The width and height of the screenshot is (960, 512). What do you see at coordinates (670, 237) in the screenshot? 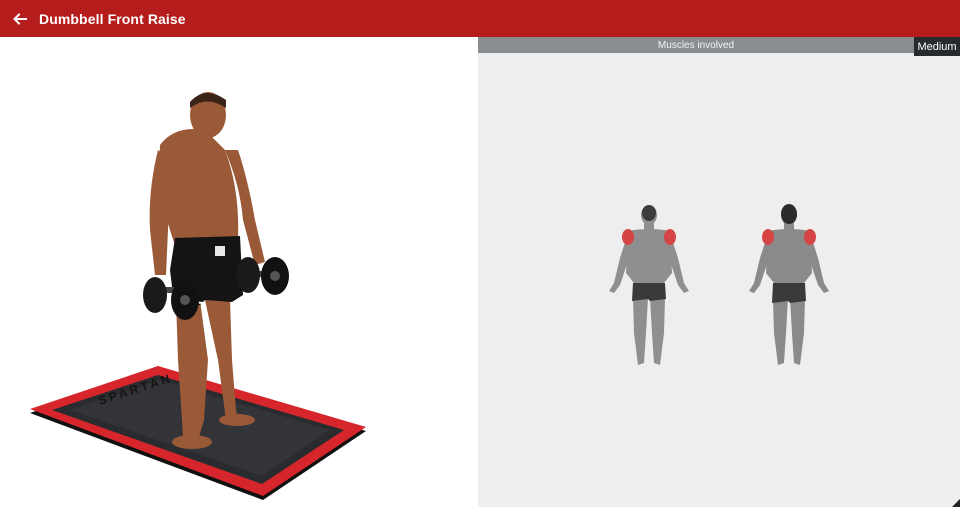
I see `front-deltoid-right` at bounding box center [670, 237].